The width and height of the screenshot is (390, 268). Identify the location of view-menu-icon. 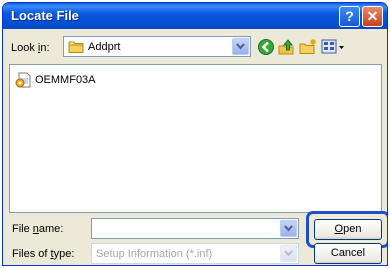
(333, 46).